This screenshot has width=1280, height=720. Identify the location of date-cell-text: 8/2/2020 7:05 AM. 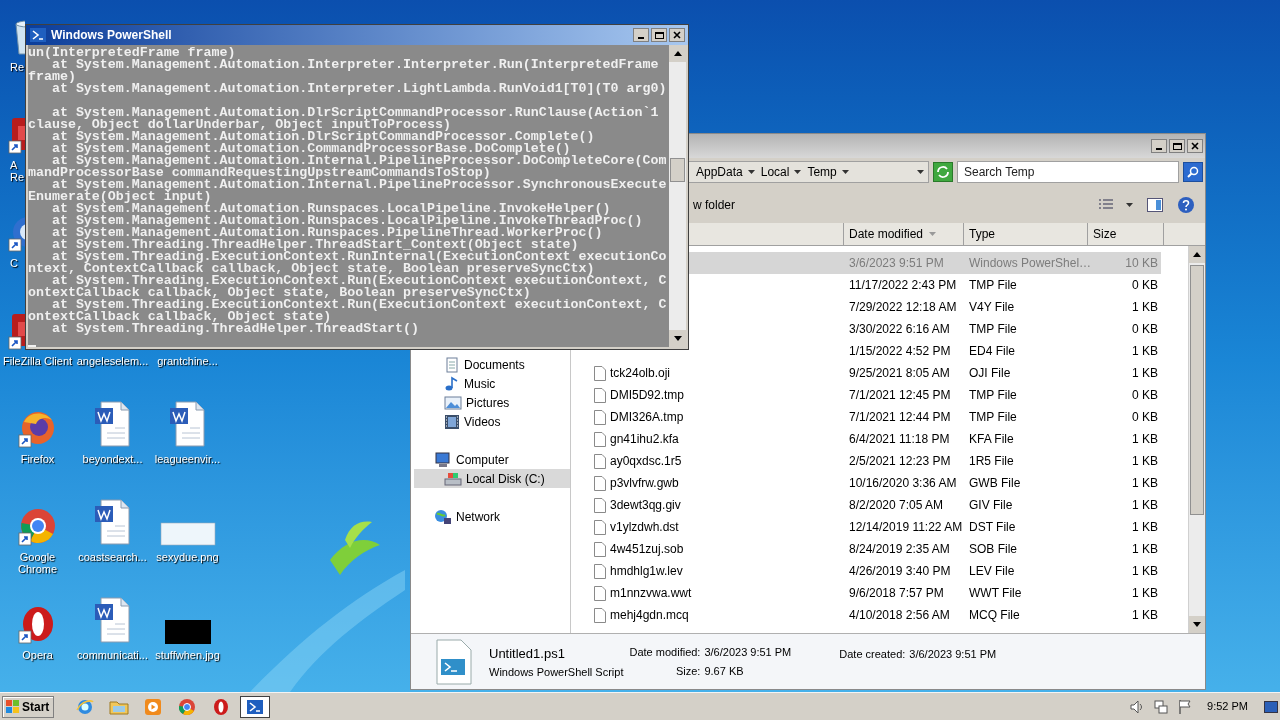
(896, 505).